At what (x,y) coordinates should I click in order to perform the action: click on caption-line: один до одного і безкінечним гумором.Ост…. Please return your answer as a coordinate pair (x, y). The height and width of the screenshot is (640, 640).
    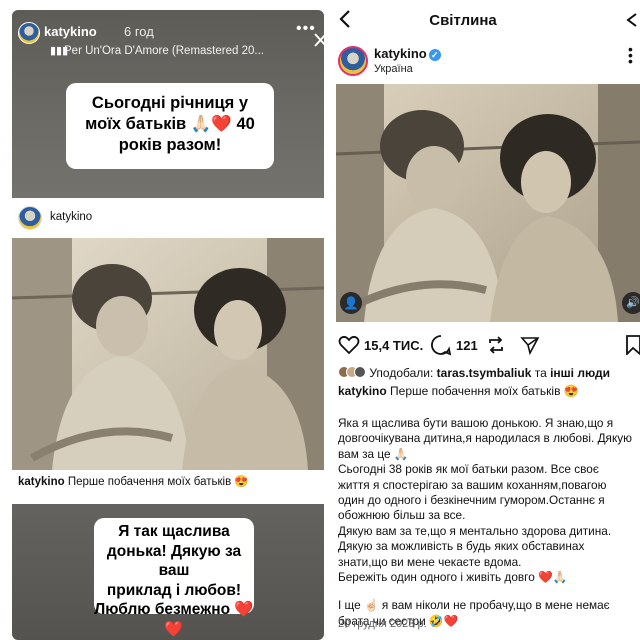
    Looking at the image, I should click on (471, 500).